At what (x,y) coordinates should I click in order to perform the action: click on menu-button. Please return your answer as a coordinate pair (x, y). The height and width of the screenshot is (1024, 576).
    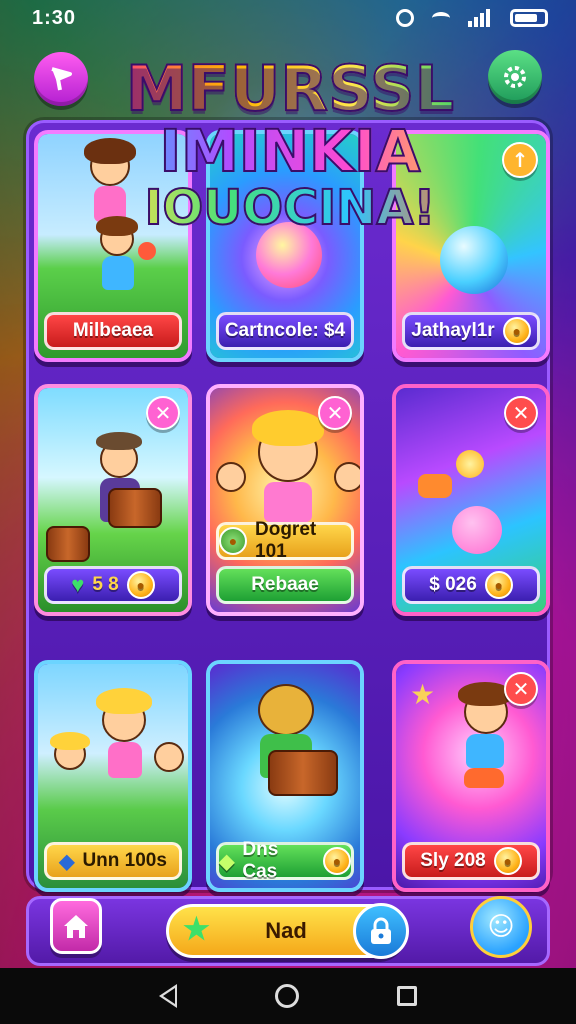
    Looking at the image, I should click on (61, 79).